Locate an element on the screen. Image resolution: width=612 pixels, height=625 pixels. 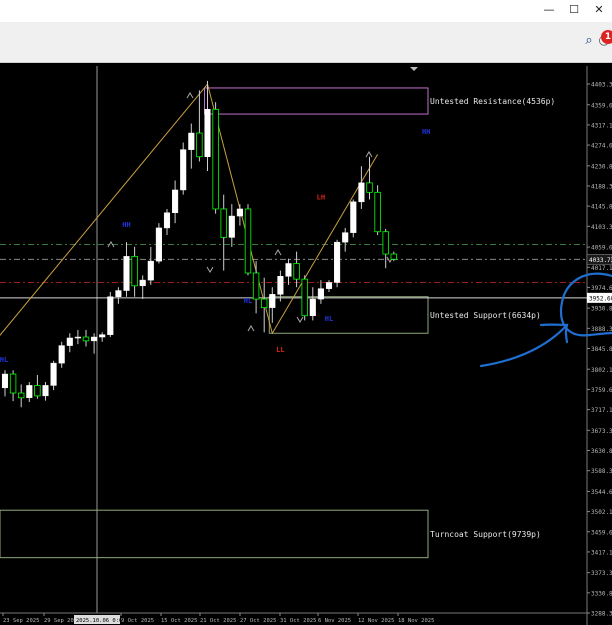
time-tick-label: 31 Oct 2025 is located at coordinates (298, 621).